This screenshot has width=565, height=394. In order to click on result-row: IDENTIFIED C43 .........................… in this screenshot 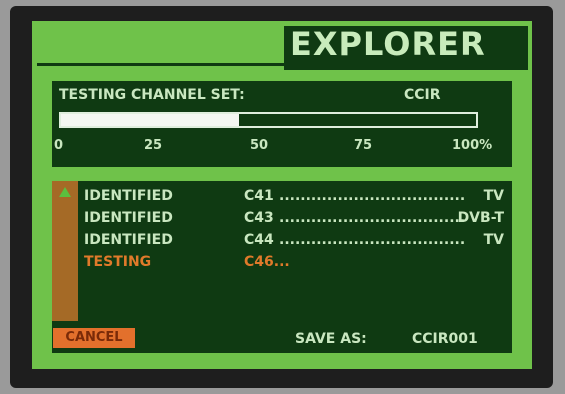, I will do `click(294, 218)`.